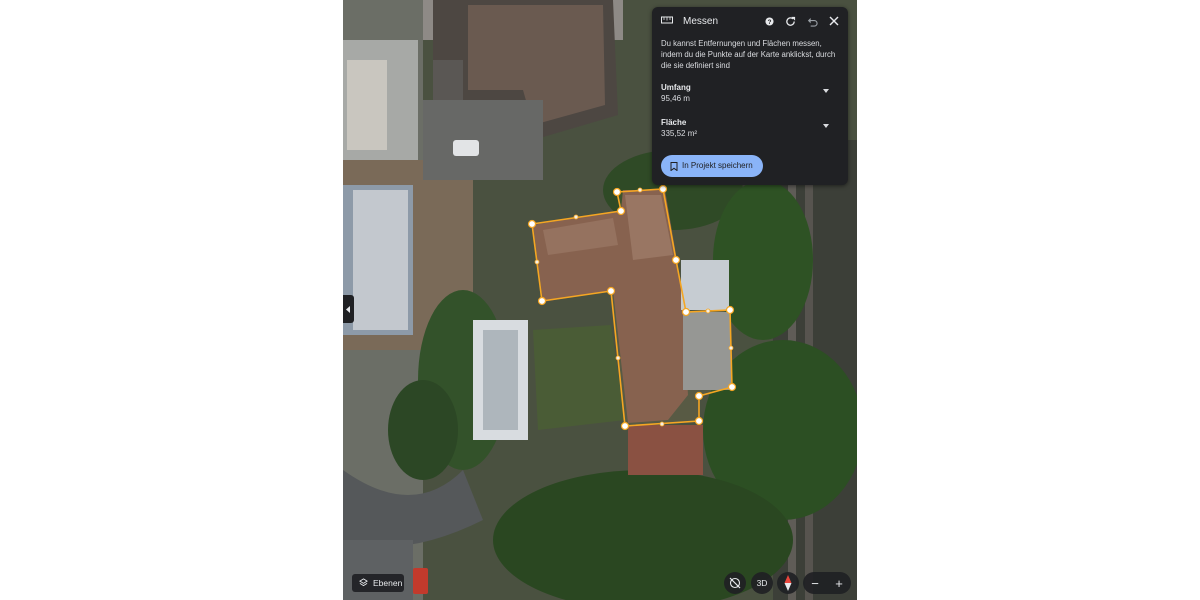 The width and height of the screenshot is (1200, 600). I want to click on zoom-in-button: +, so click(839, 583).